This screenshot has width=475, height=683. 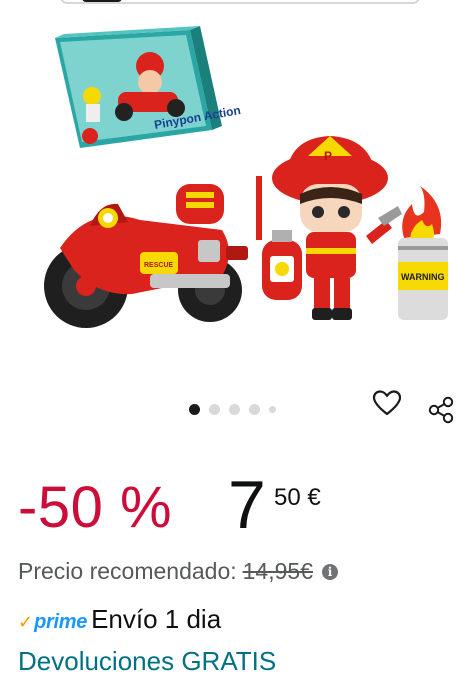 What do you see at coordinates (423, 277) in the screenshot?
I see `barrel-label: WARNING` at bounding box center [423, 277].